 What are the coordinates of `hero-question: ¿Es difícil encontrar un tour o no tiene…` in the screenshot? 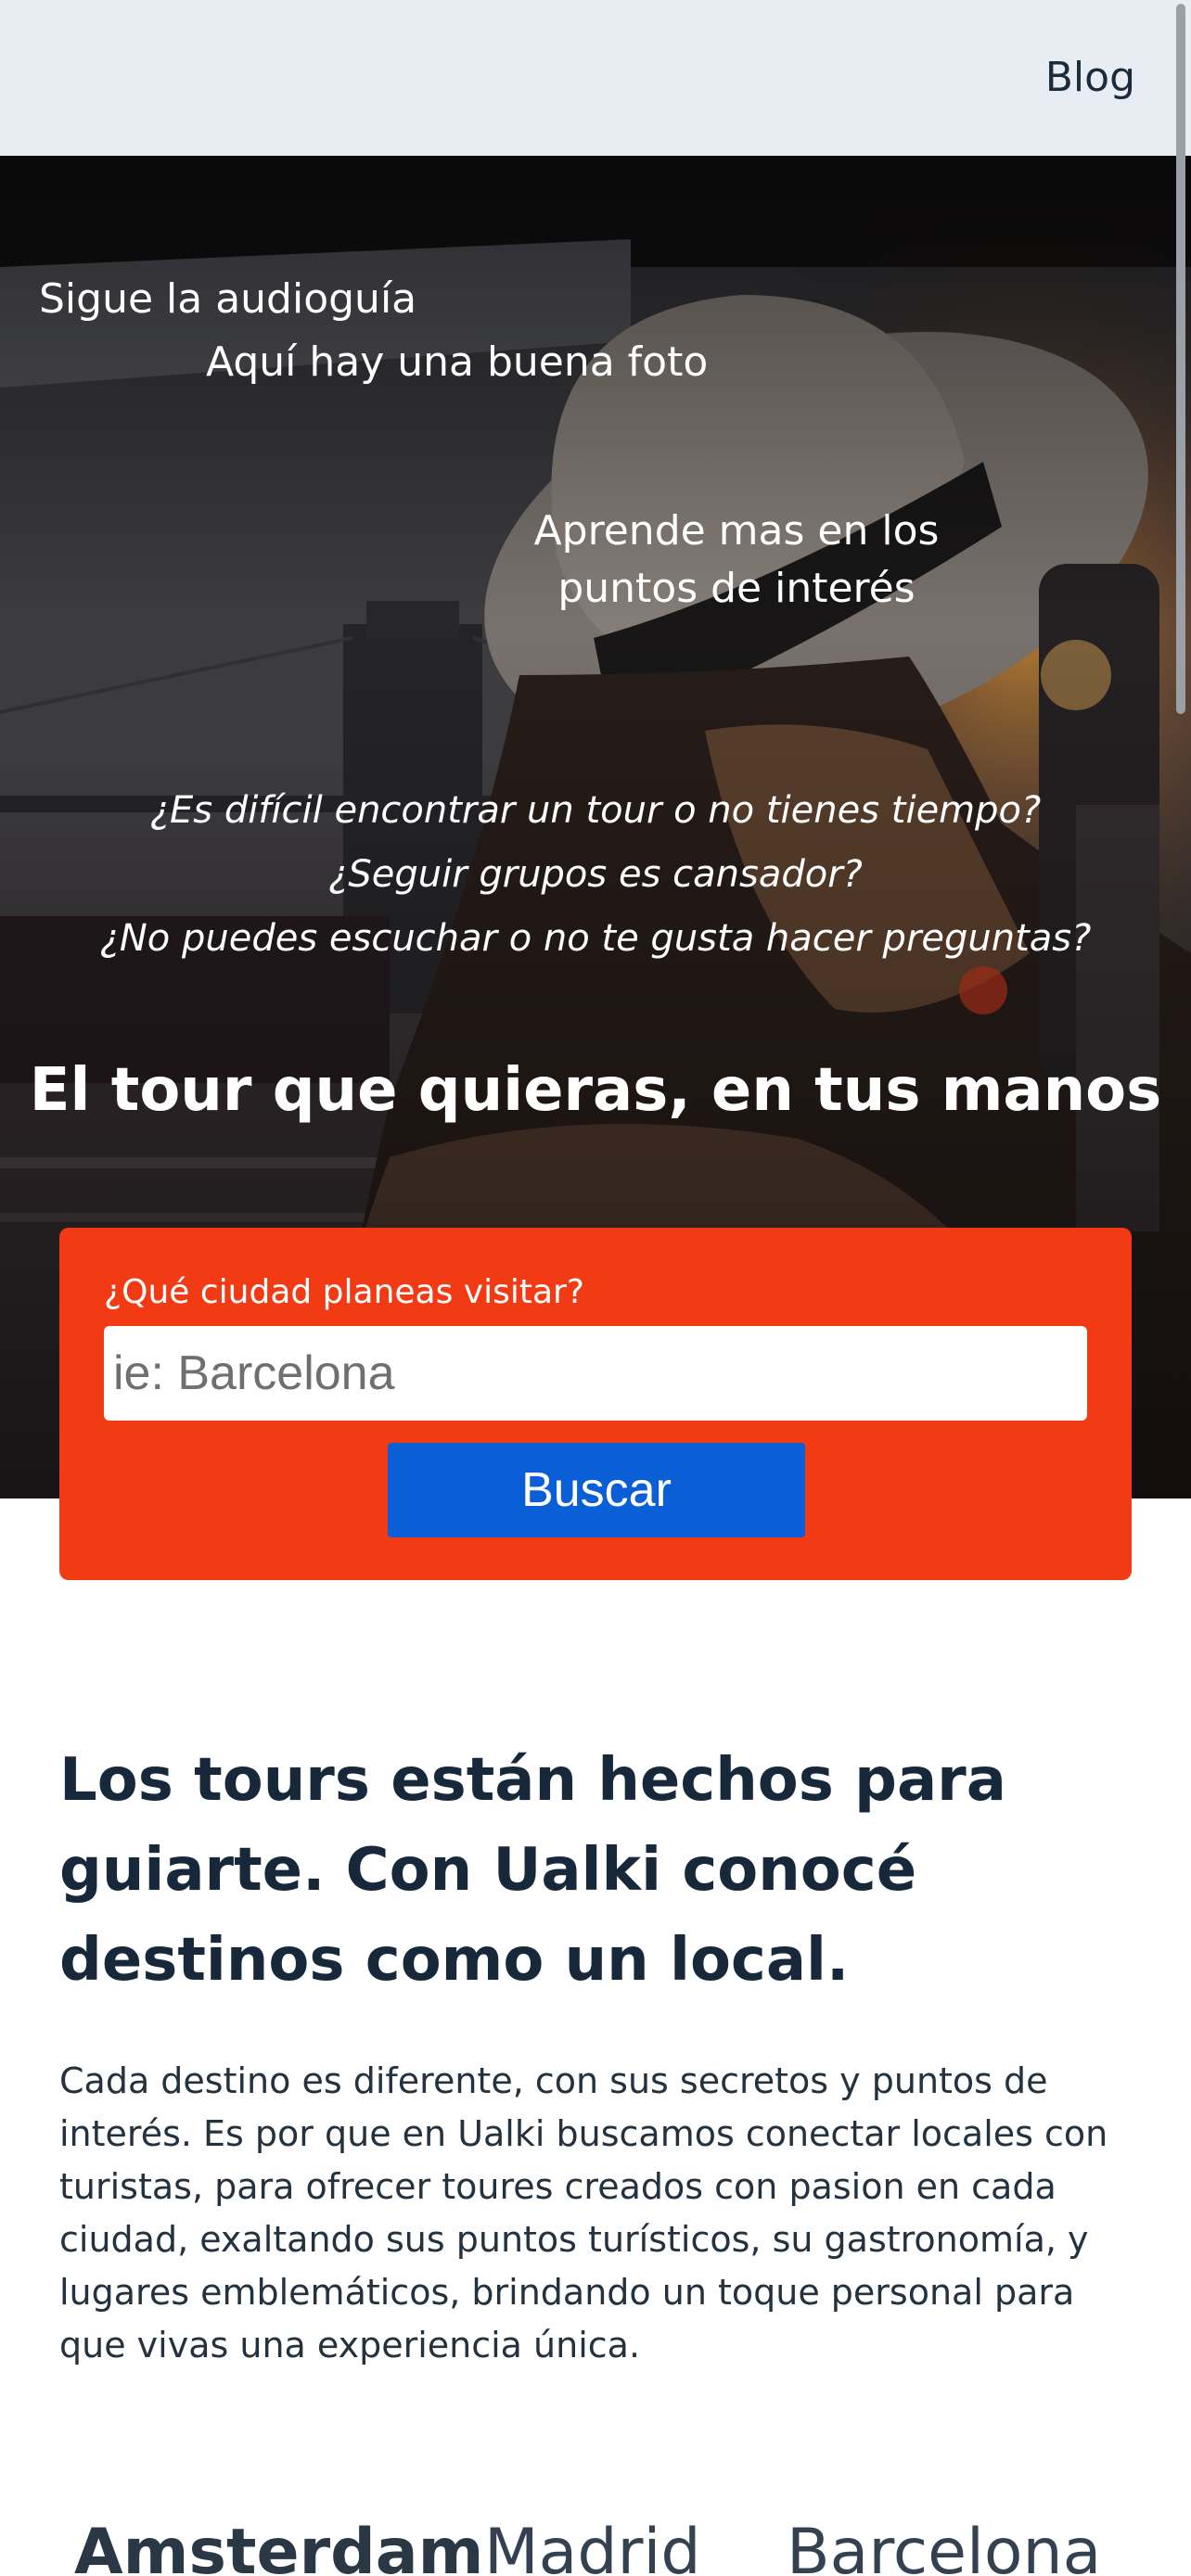 It's located at (595, 810).